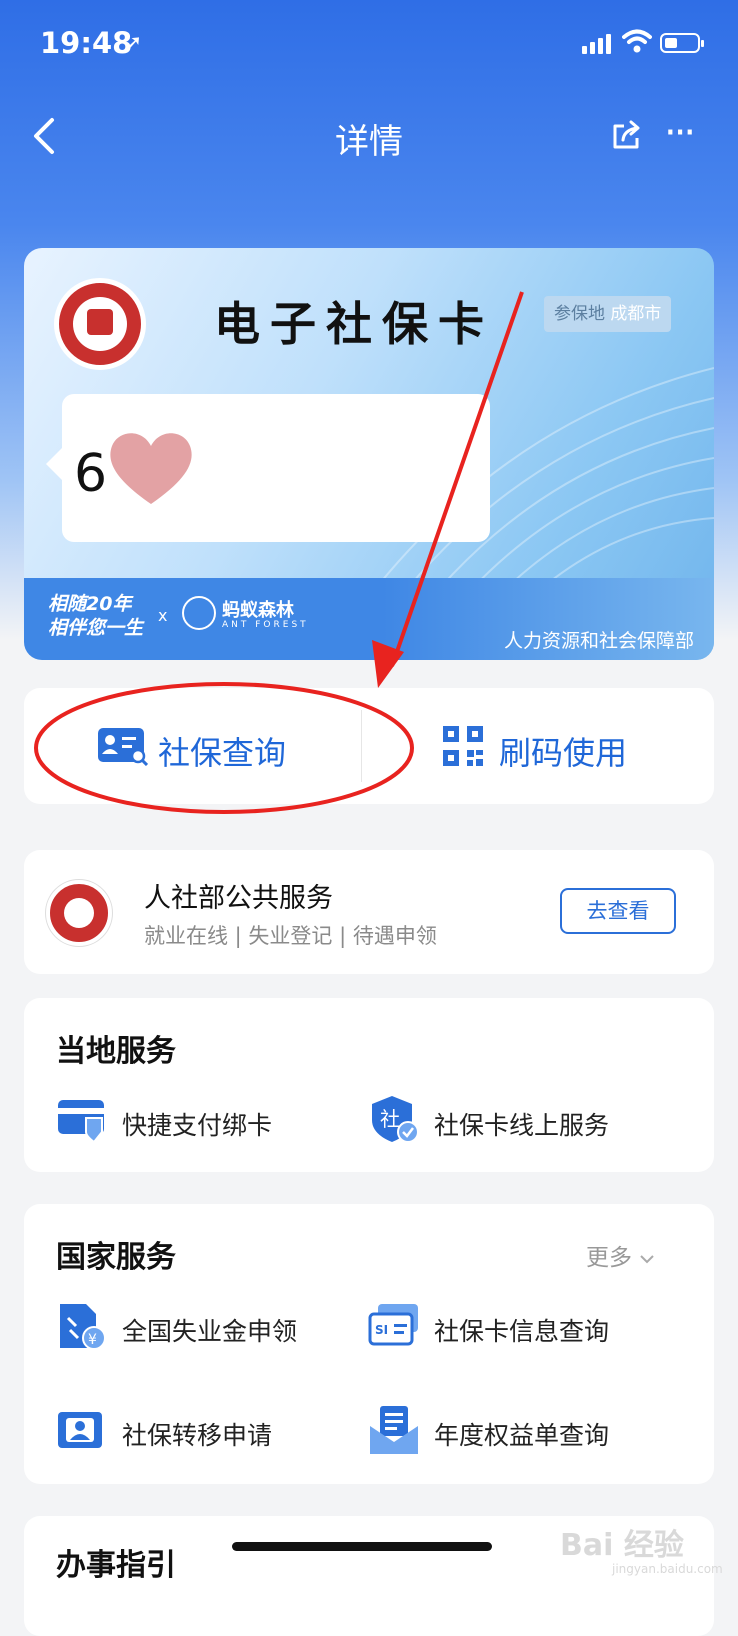  What do you see at coordinates (393, 1325) in the screenshot?
I see `si-card-icon: SI` at bounding box center [393, 1325].